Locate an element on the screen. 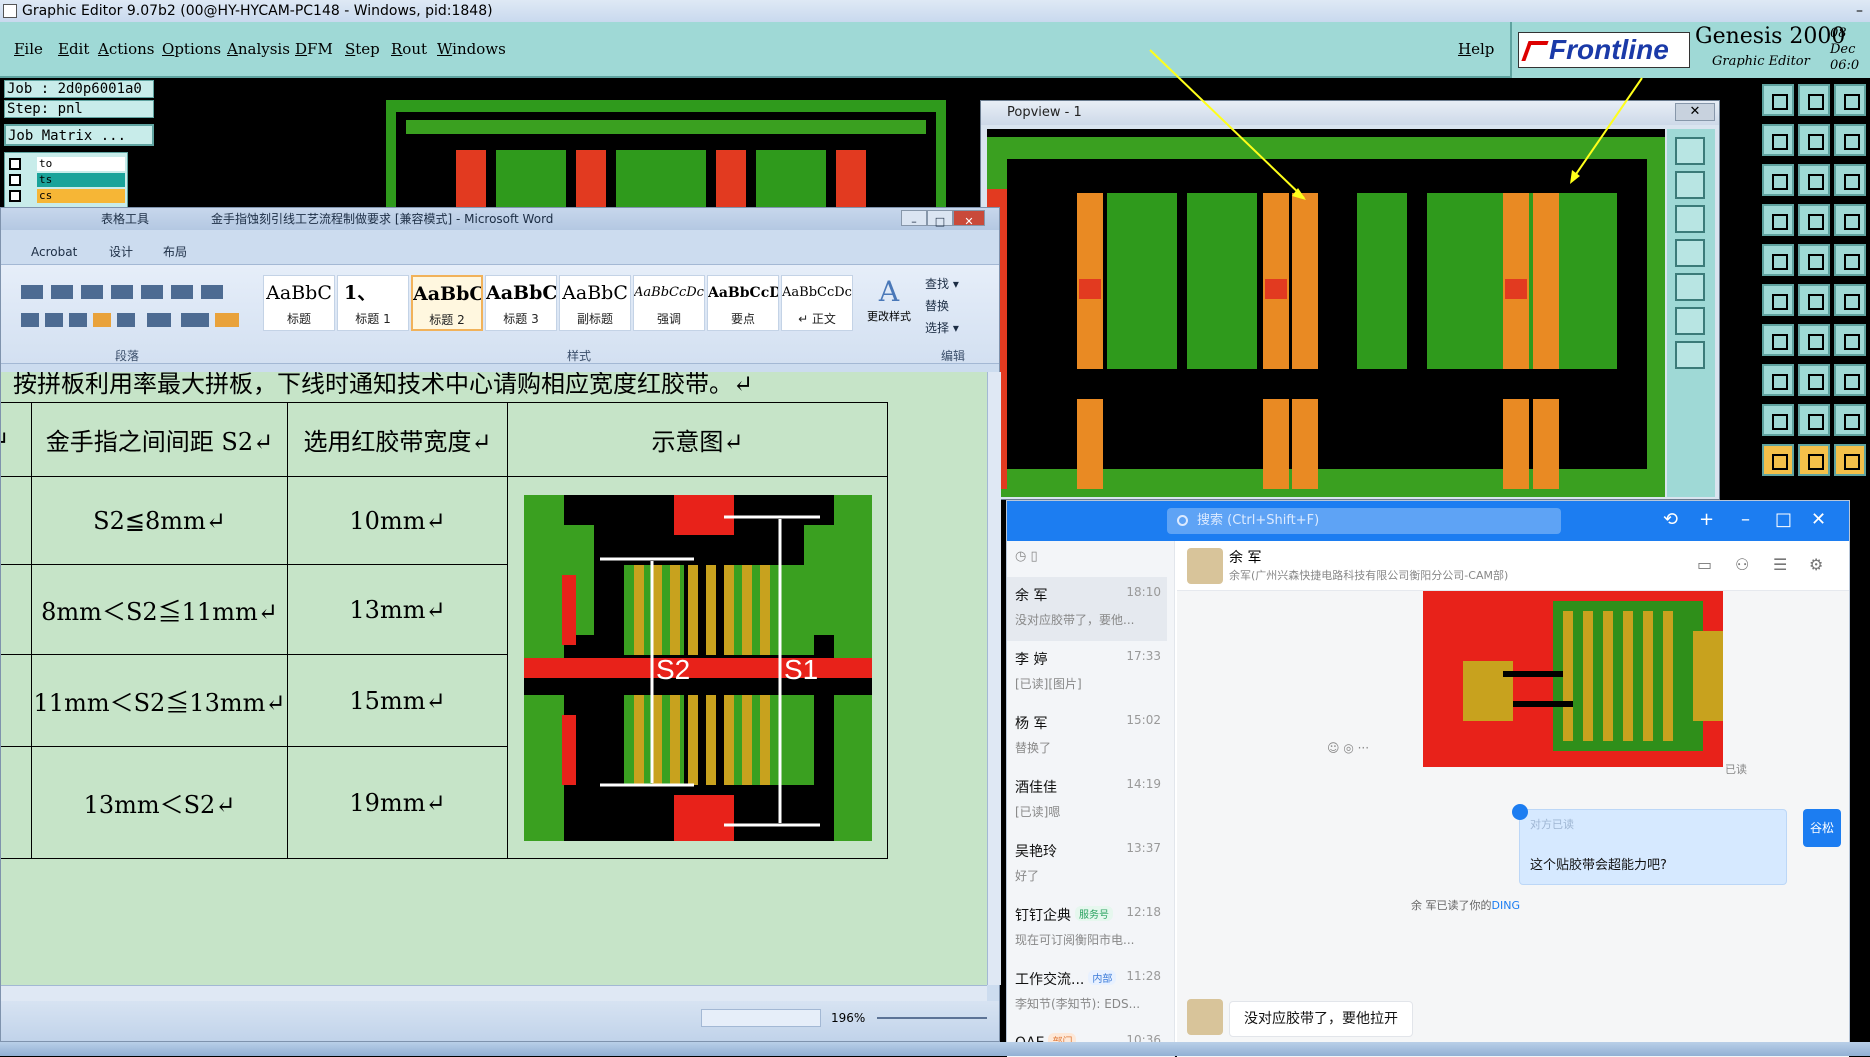 The image size is (1870, 1057). change-styles-button: A 更改样式 is located at coordinates (889, 303).